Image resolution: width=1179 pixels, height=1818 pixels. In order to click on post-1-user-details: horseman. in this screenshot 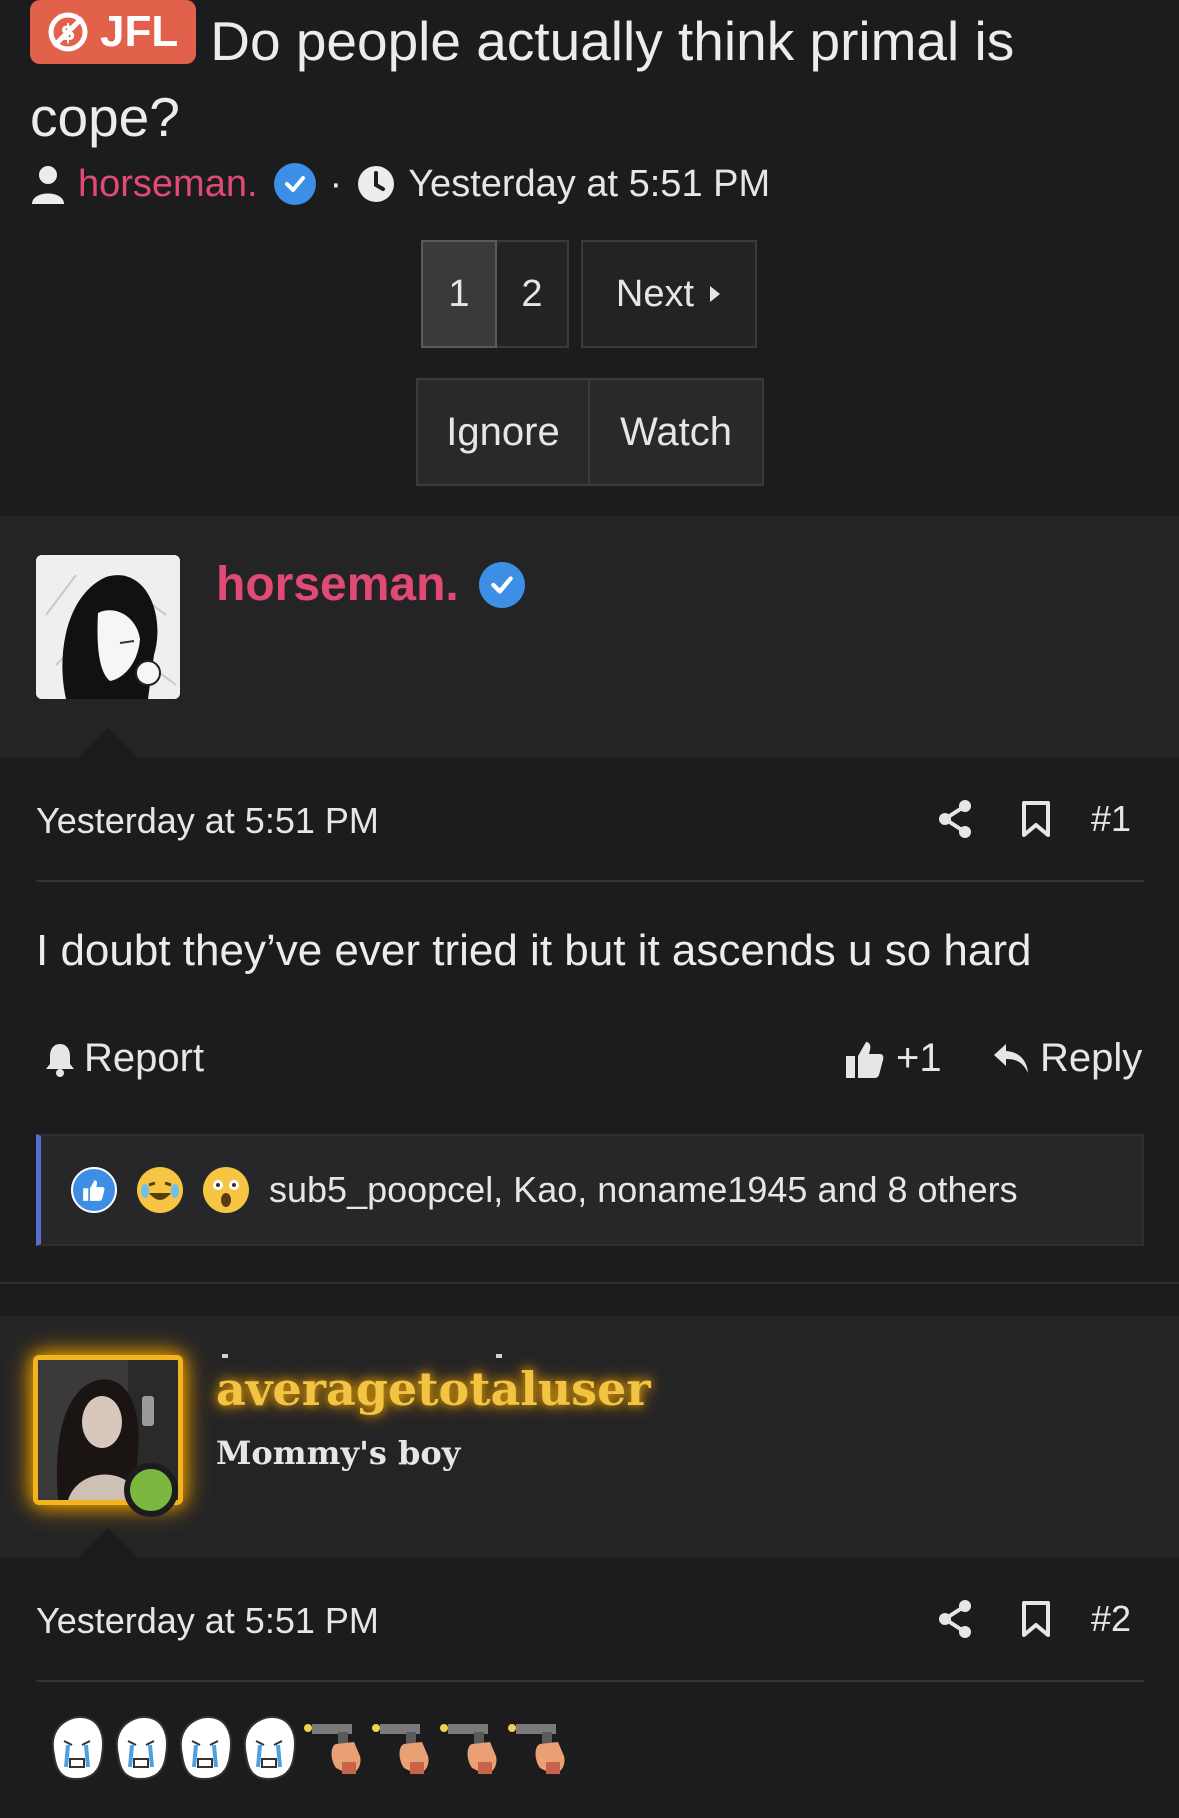, I will do `click(370, 584)`.